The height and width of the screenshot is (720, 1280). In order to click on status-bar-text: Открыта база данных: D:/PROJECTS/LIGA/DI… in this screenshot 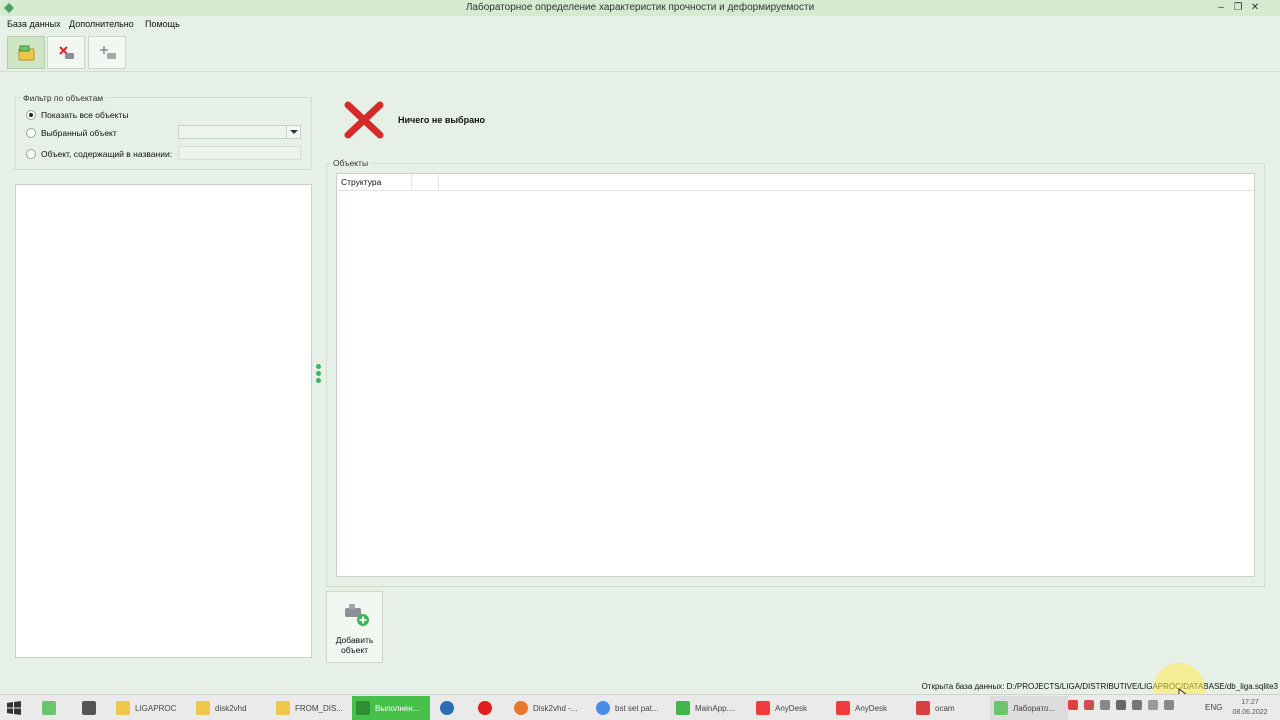, I will do `click(1099, 686)`.